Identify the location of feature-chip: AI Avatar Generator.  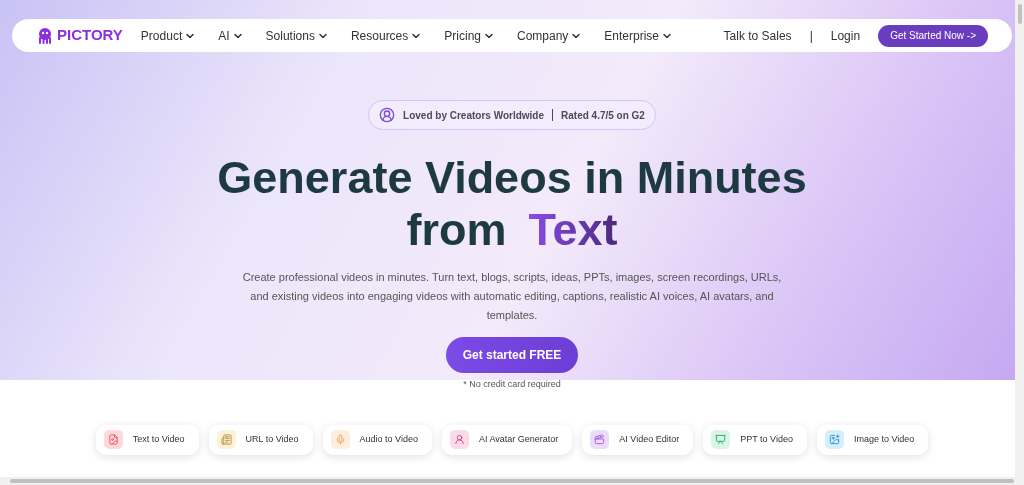
(507, 439).